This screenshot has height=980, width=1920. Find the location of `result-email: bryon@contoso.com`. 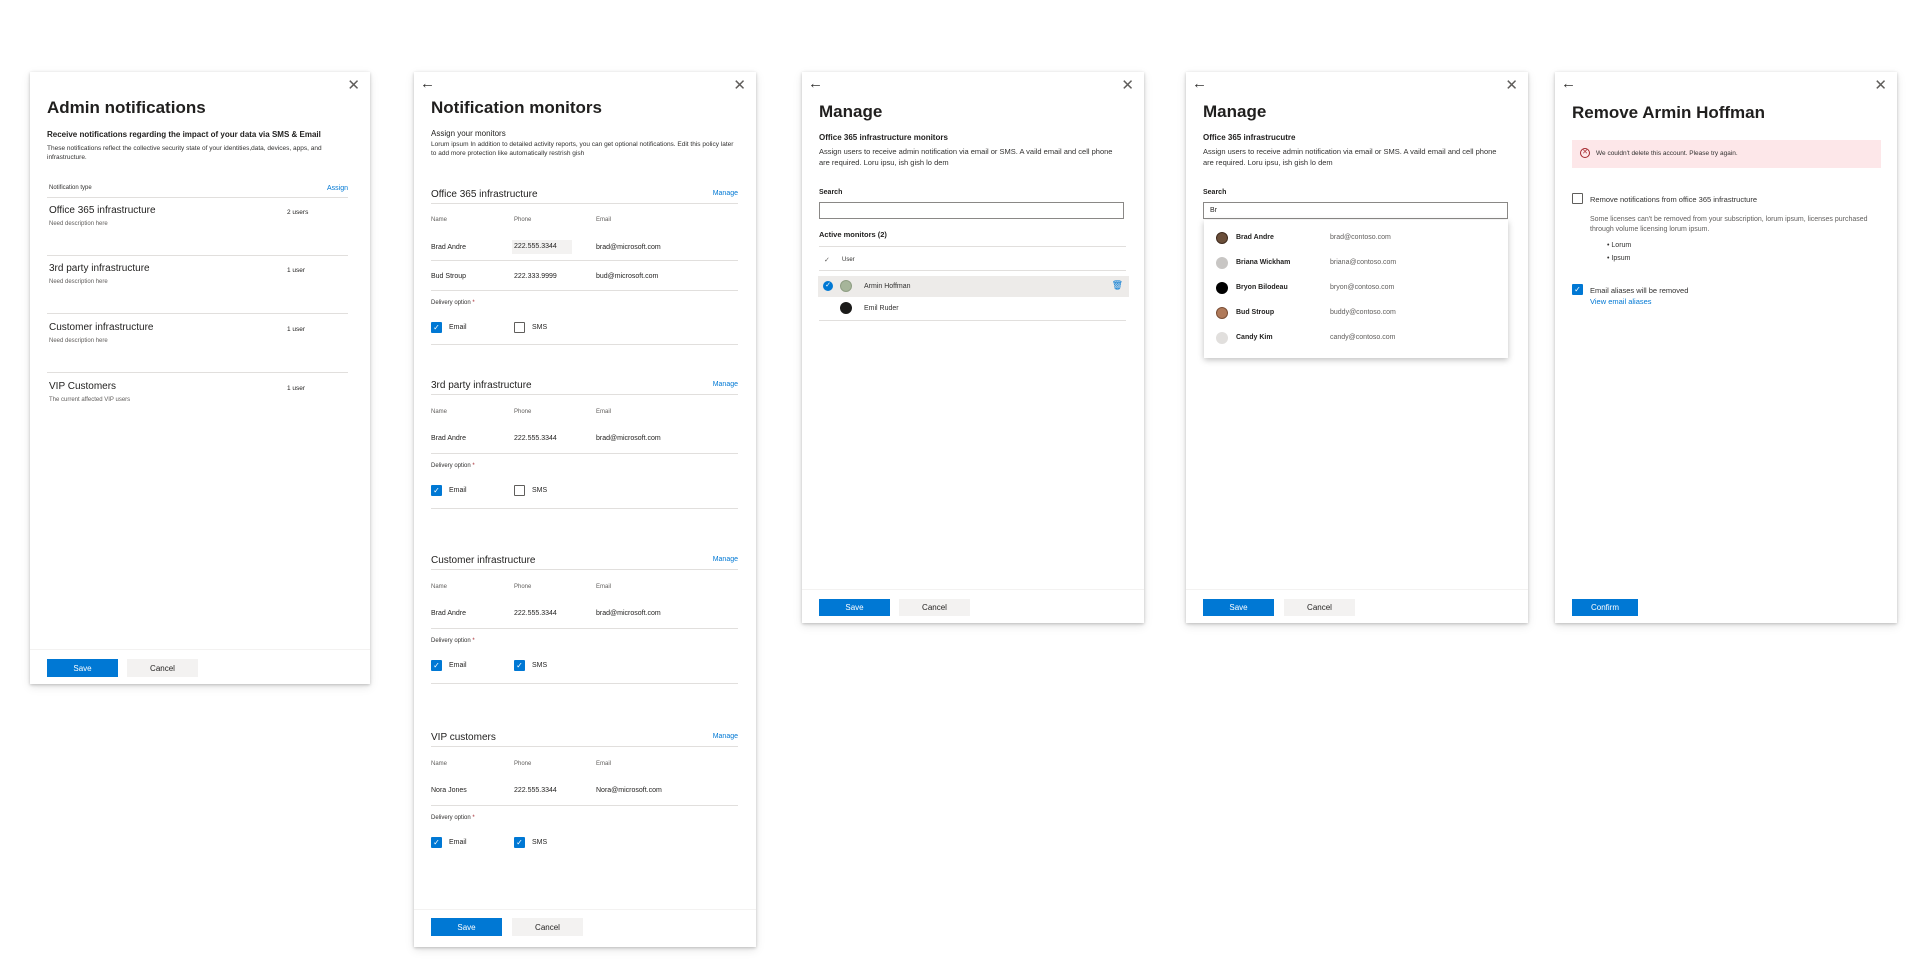

result-email: bryon@contoso.com is located at coordinates (1362, 287).